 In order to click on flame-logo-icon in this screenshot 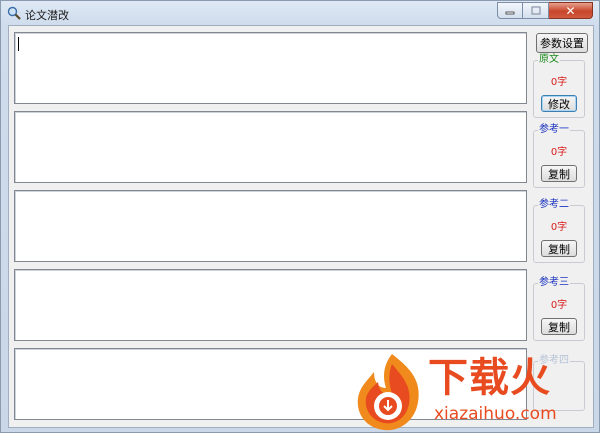, I will do `click(388, 392)`.